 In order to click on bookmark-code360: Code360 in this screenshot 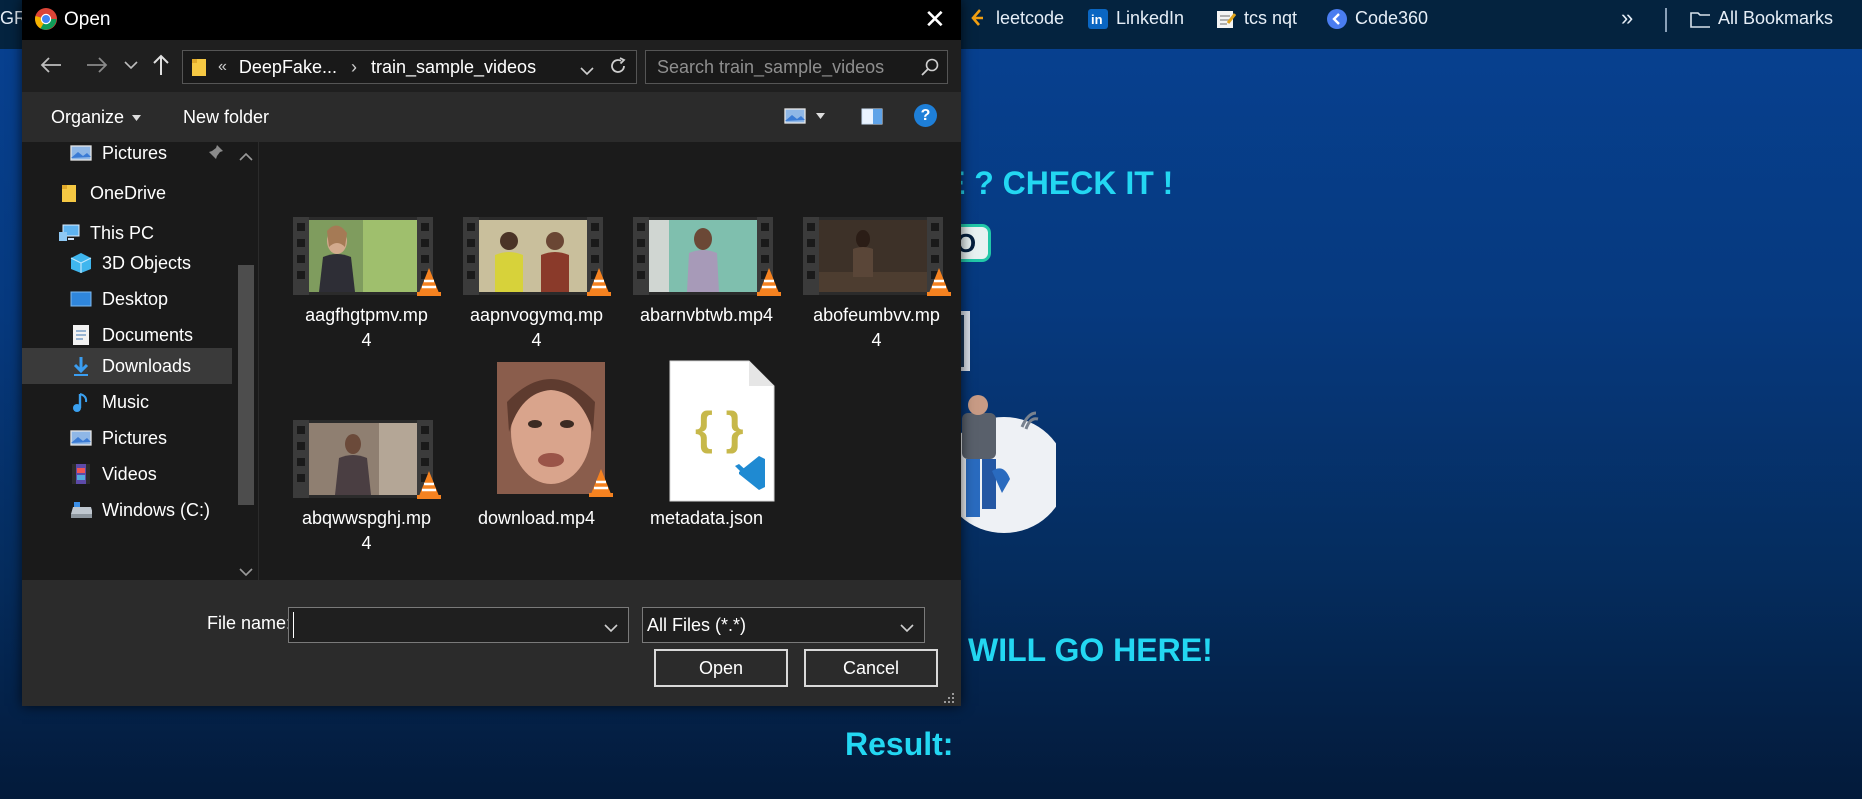, I will do `click(1377, 18)`.